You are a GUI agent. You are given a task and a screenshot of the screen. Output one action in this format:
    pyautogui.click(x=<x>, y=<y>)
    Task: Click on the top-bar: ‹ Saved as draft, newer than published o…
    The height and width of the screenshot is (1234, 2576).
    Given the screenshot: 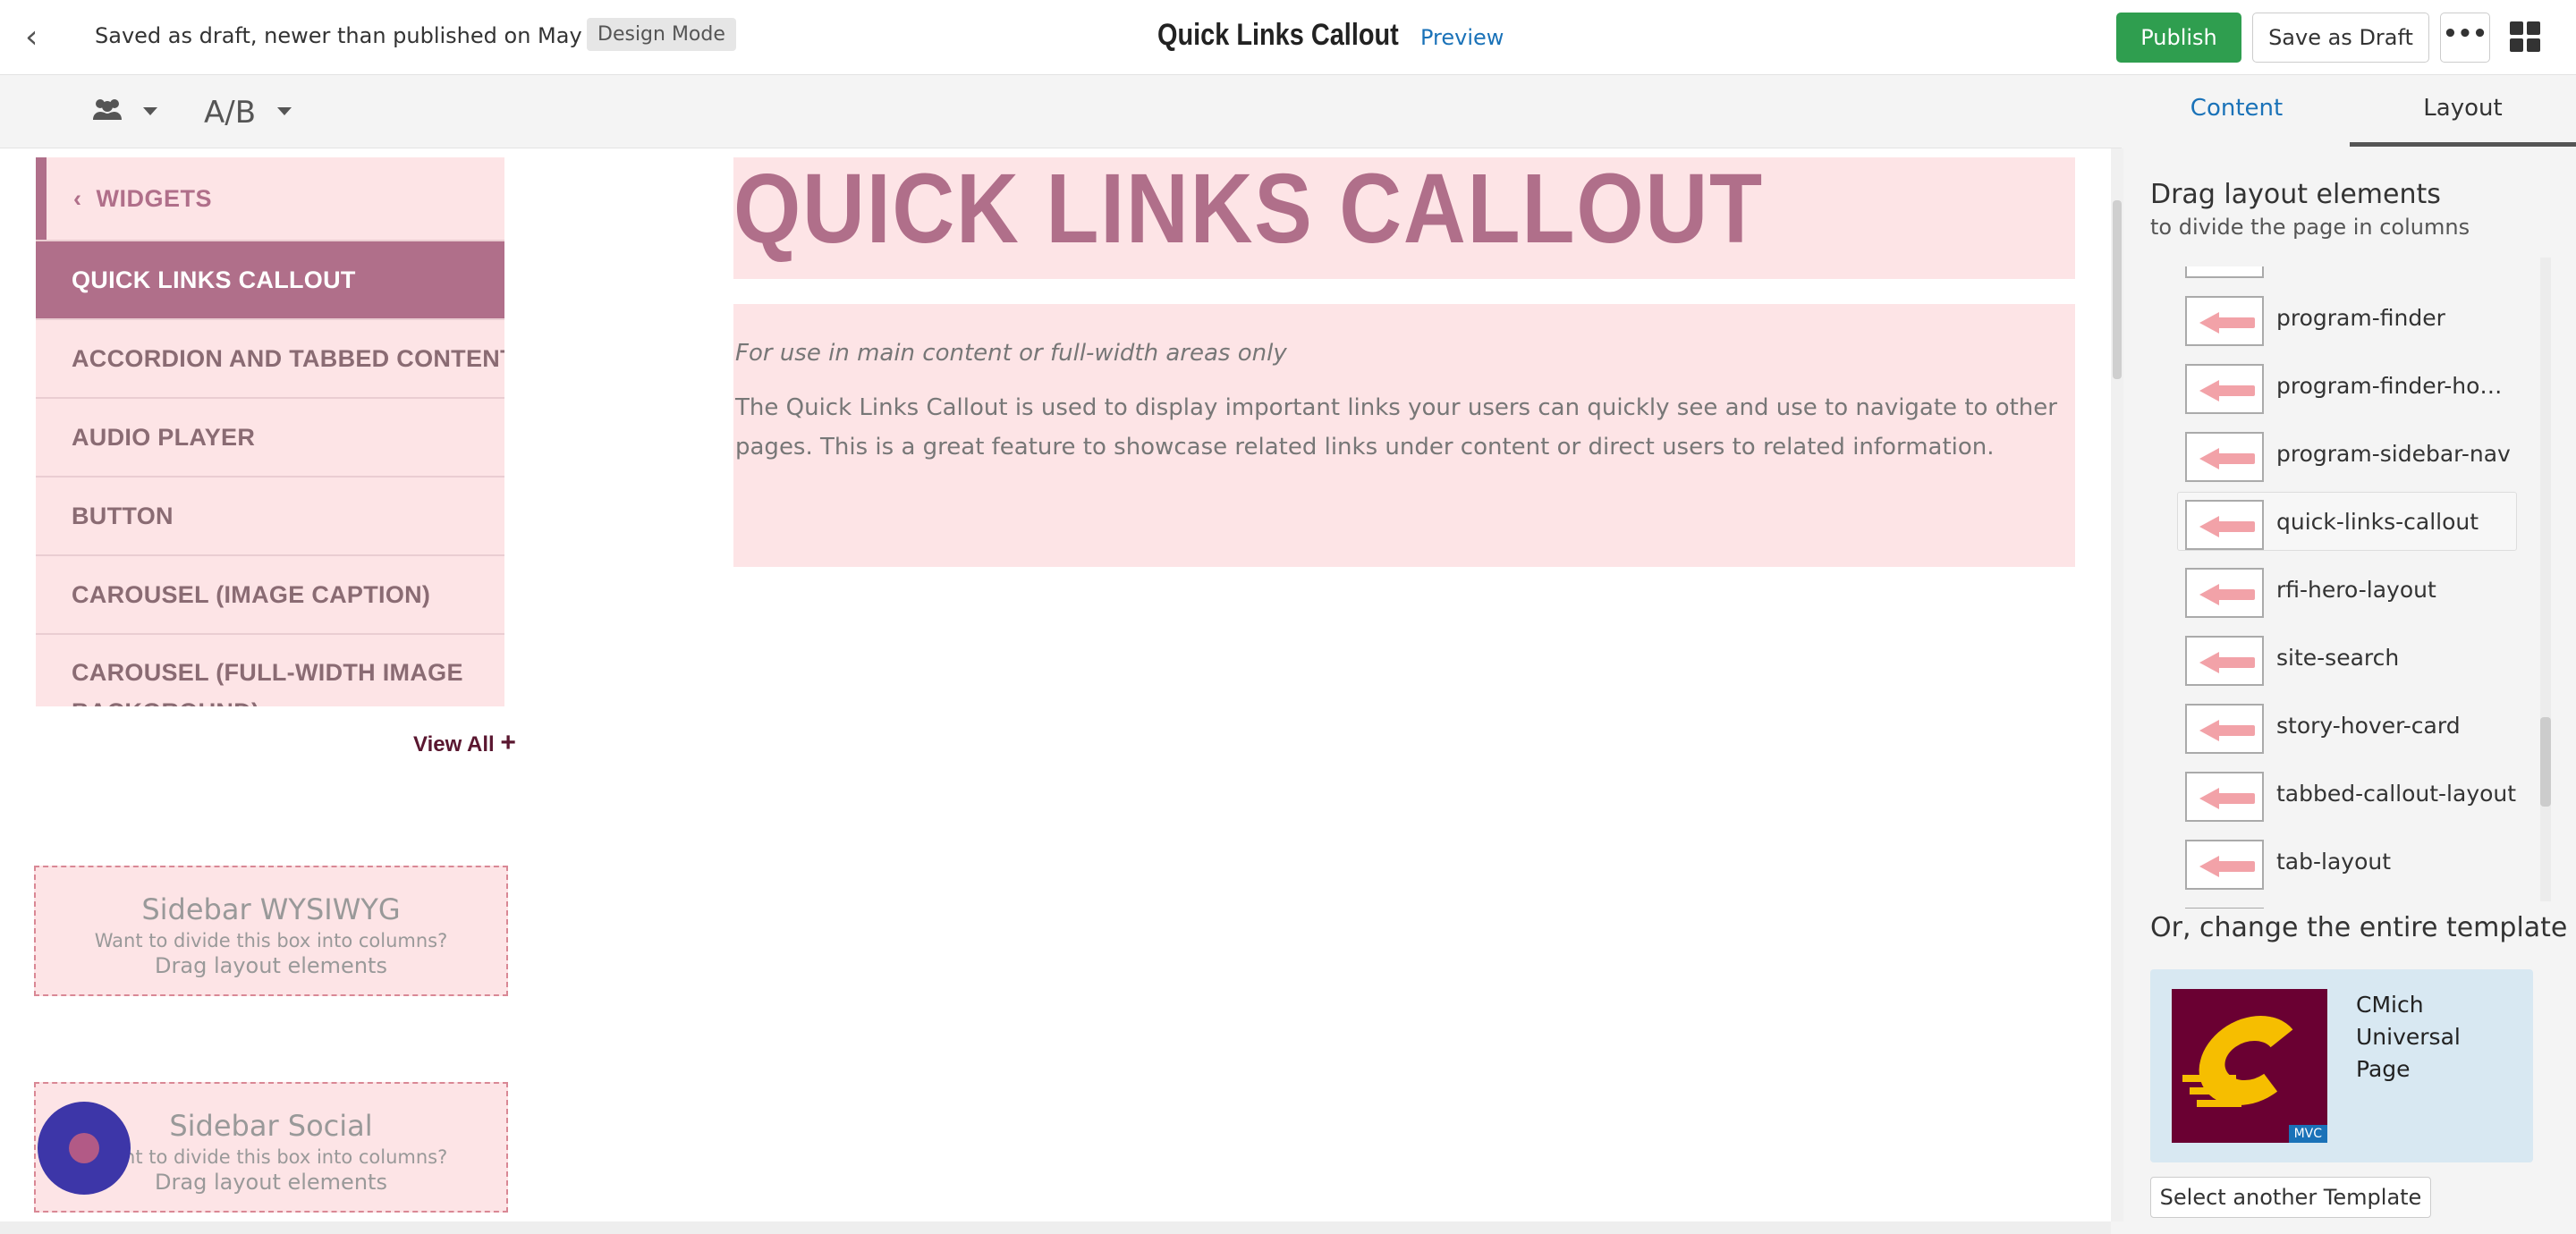 What is the action you would take?
    pyautogui.click(x=1288, y=37)
    